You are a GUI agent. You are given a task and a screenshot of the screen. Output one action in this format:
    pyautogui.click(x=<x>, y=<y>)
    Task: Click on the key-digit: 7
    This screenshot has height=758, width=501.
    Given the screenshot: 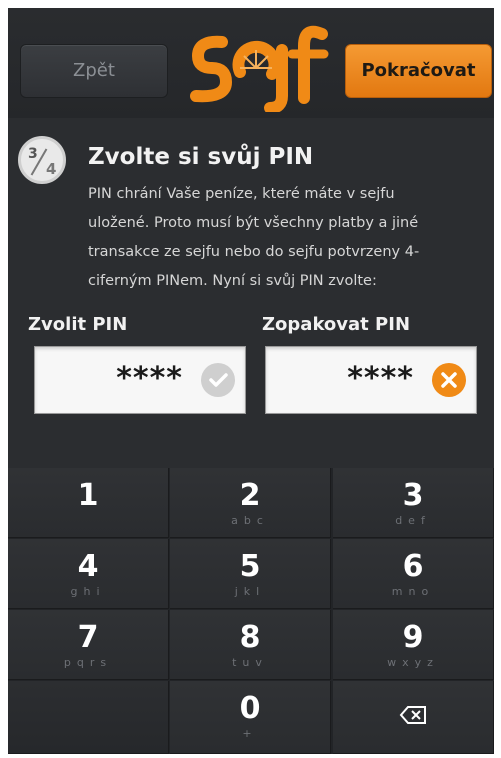 What is the action you would take?
    pyautogui.click(x=88, y=637)
    